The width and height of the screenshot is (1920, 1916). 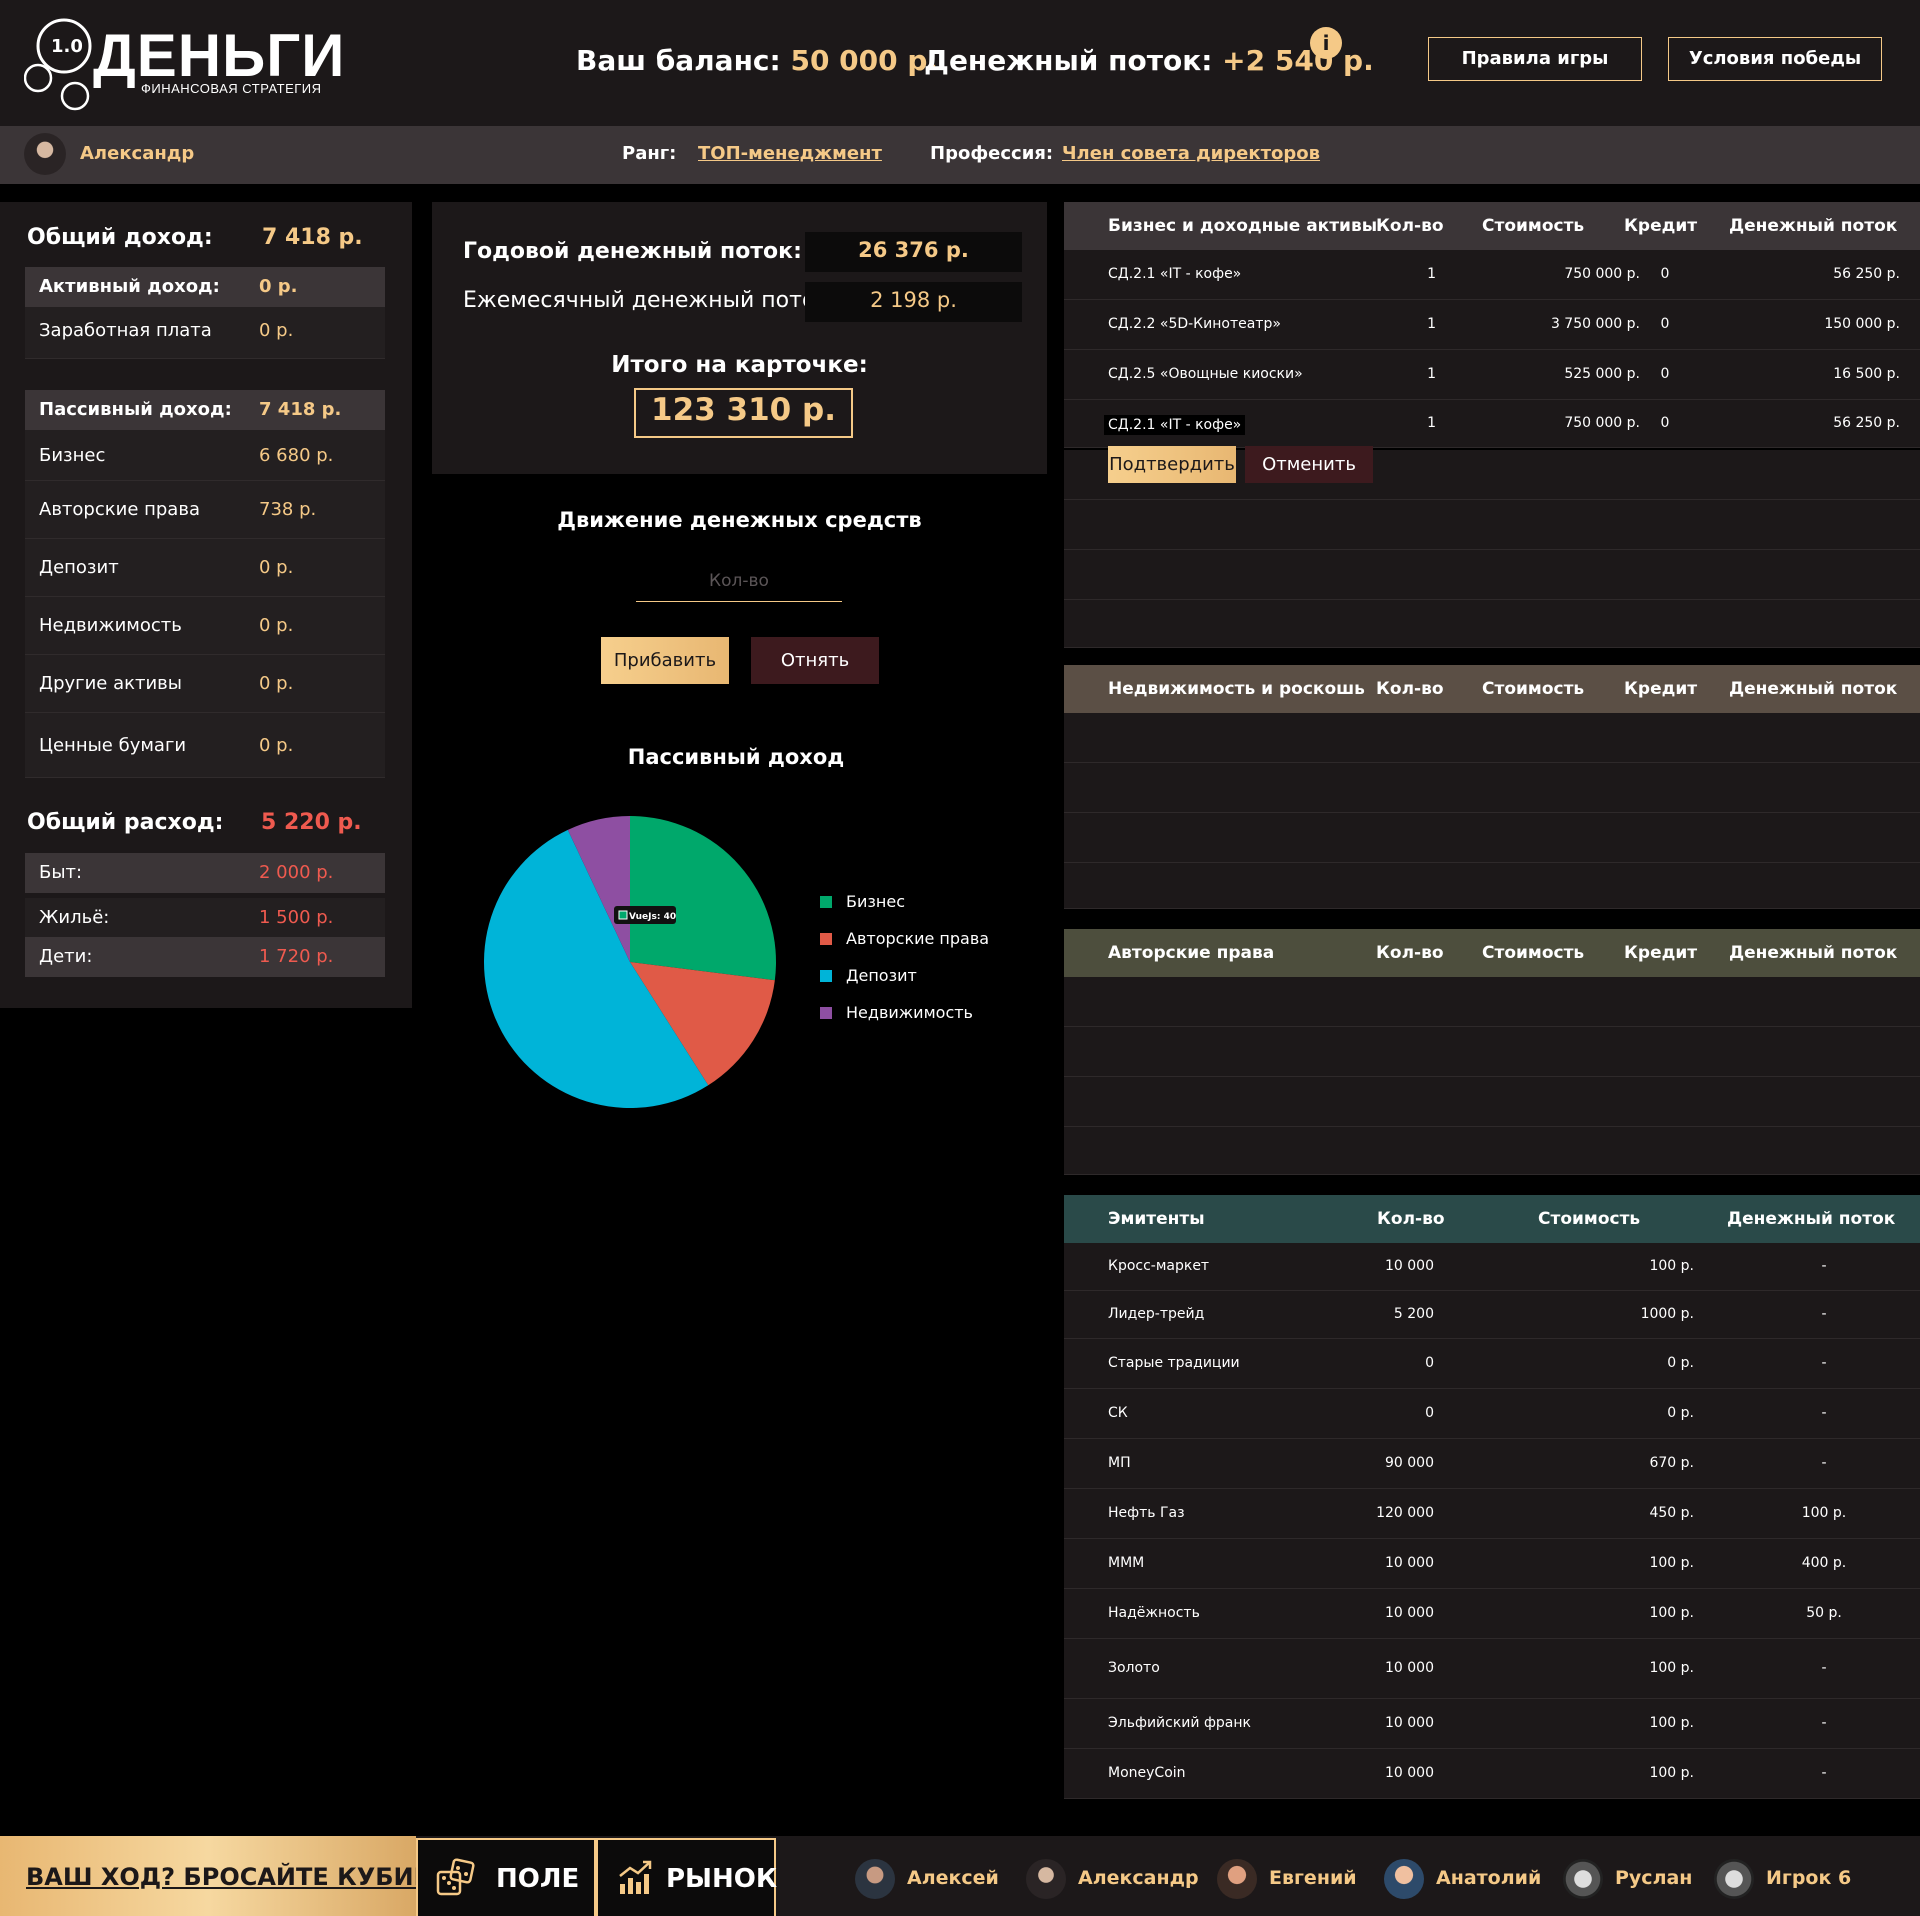 What do you see at coordinates (72, 455) in the screenshot?
I see `income-row-label: Бизнес` at bounding box center [72, 455].